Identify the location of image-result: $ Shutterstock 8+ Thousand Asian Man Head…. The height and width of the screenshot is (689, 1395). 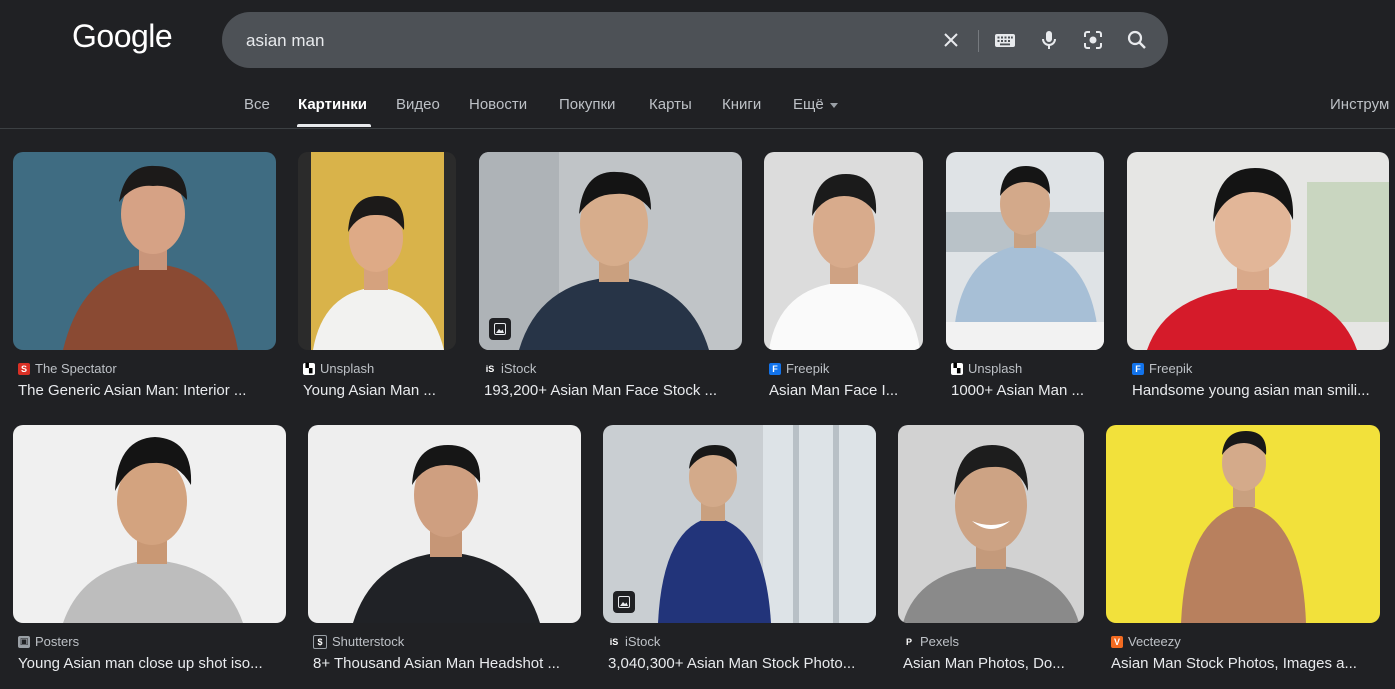
(444, 548).